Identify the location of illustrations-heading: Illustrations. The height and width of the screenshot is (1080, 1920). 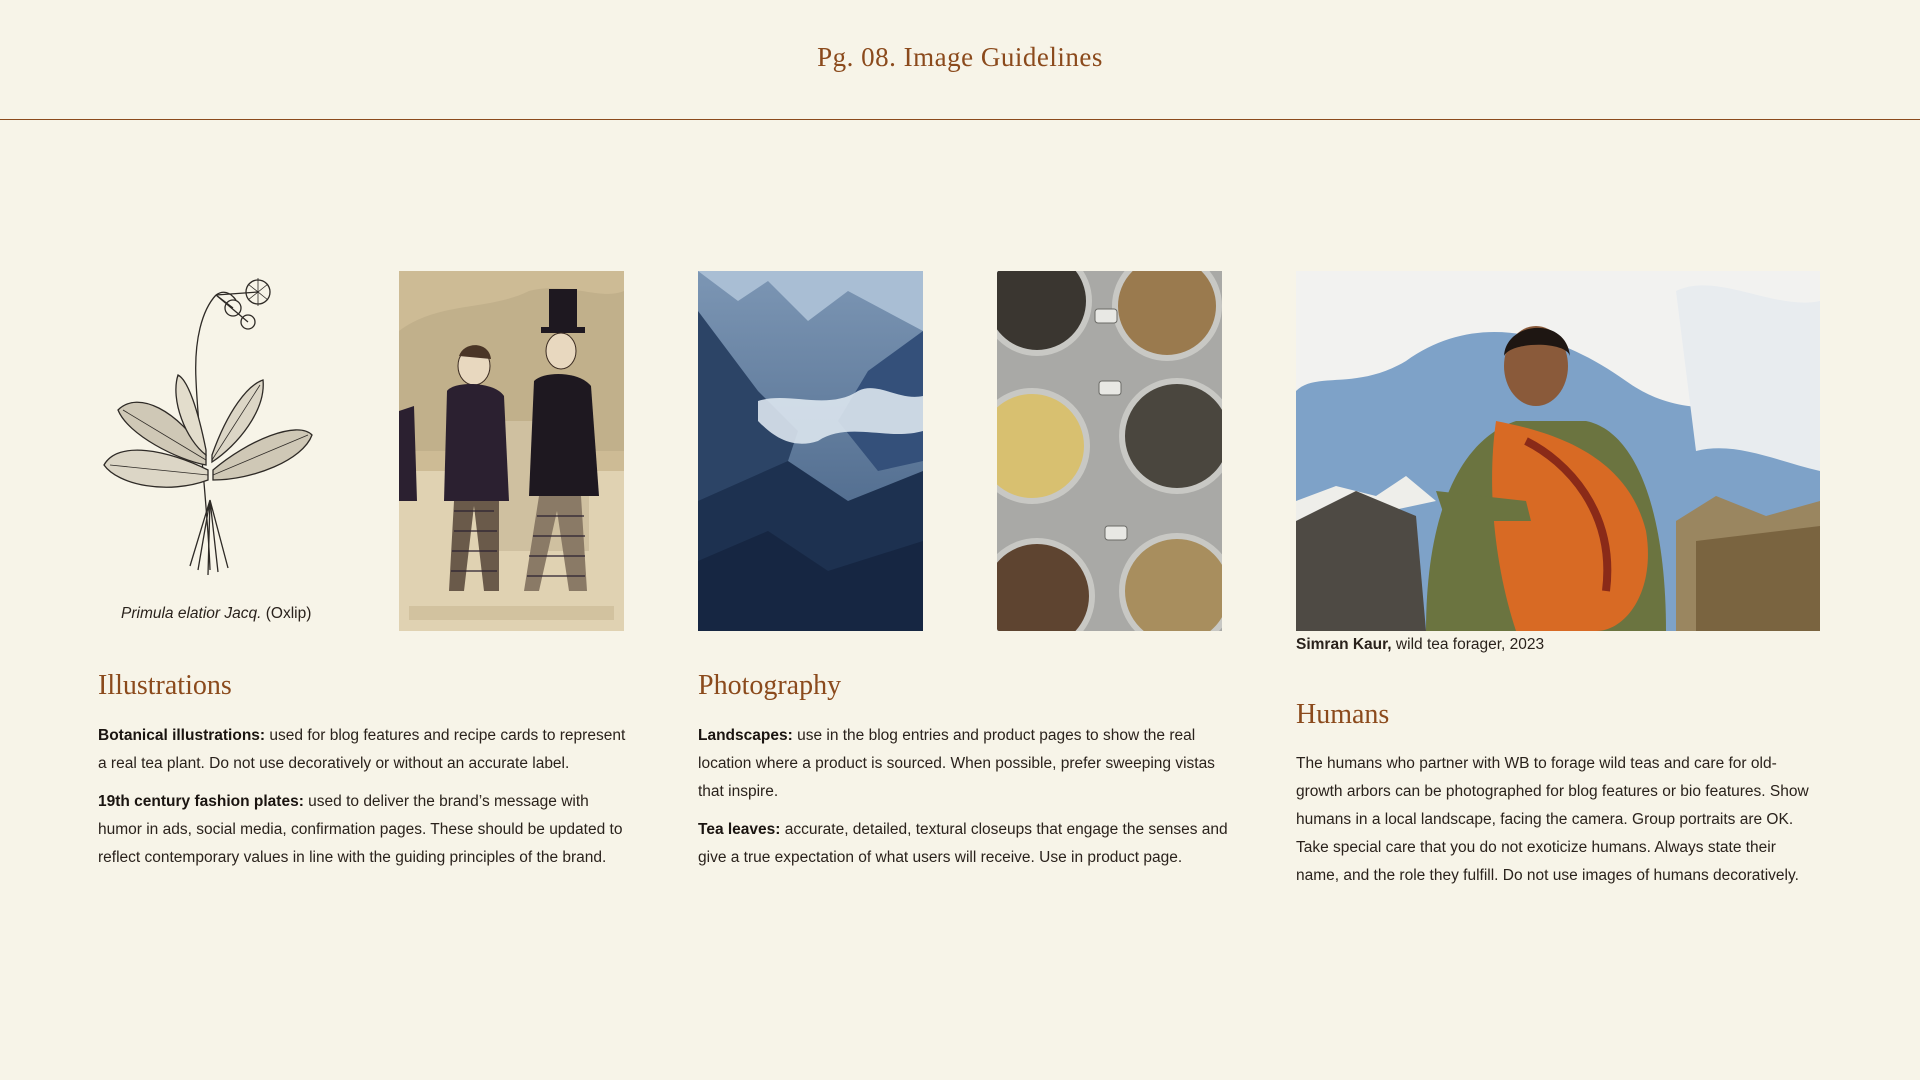
(165, 685).